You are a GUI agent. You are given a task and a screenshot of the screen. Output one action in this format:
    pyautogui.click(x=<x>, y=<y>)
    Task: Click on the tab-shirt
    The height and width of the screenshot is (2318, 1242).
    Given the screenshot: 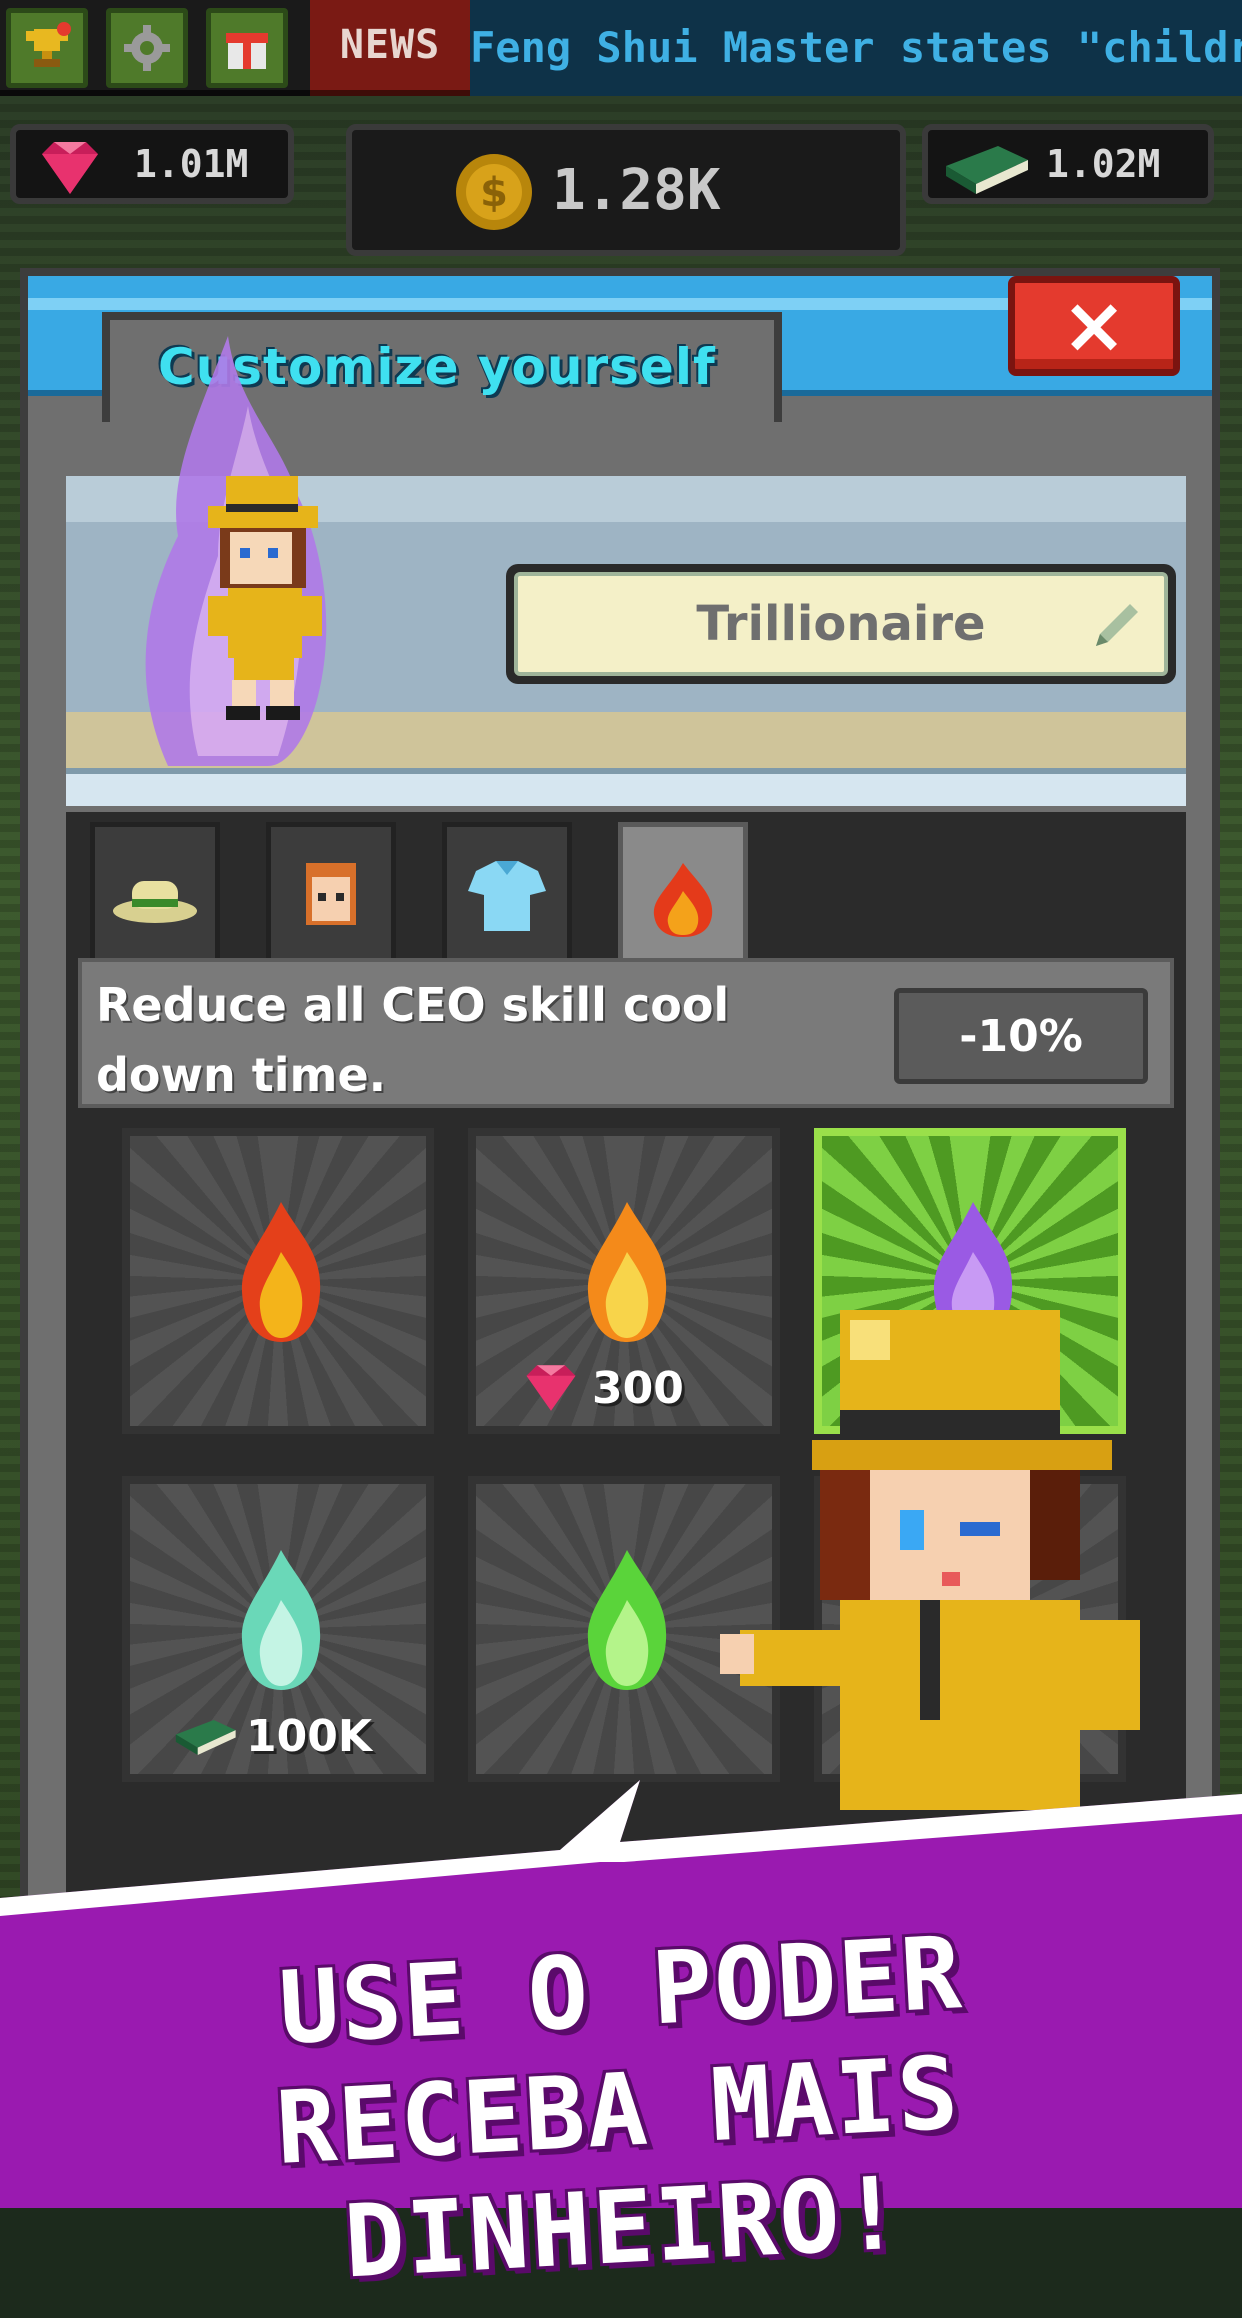 What is the action you would take?
    pyautogui.click(x=507, y=892)
    